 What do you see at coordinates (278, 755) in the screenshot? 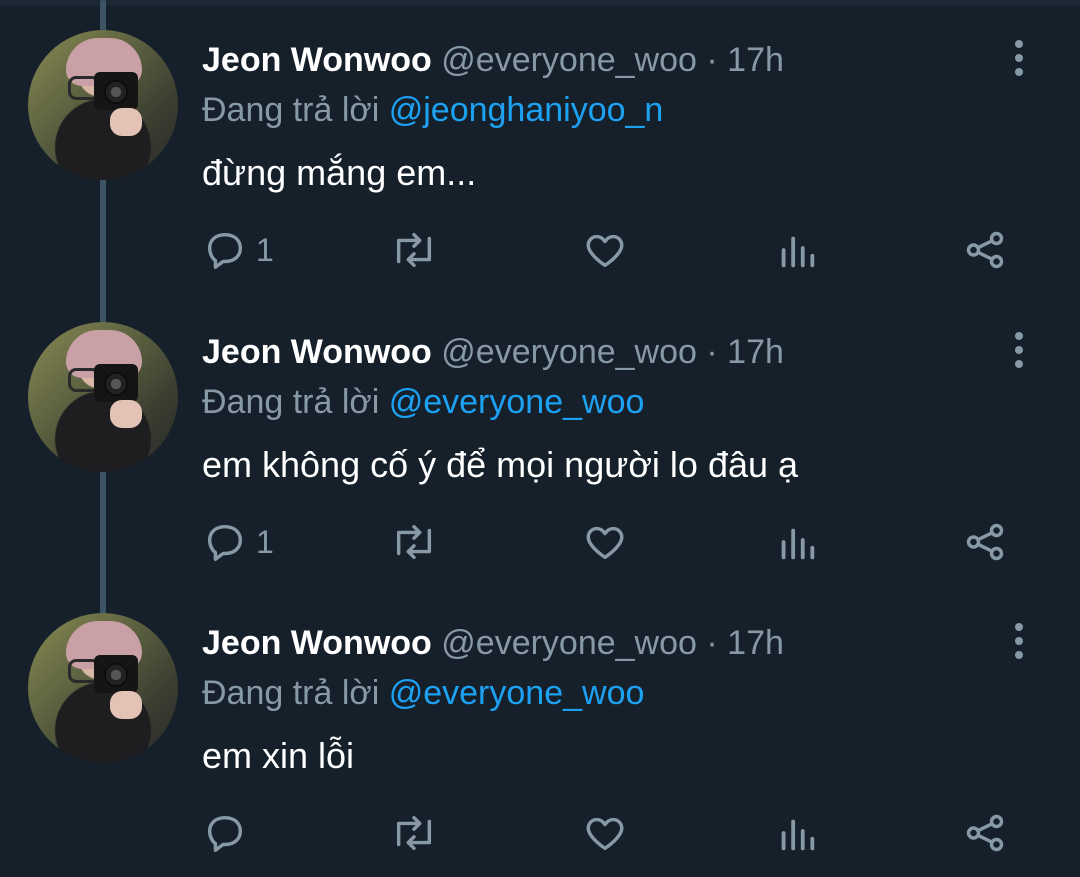
I see `tweet-text: em xin lỗi` at bounding box center [278, 755].